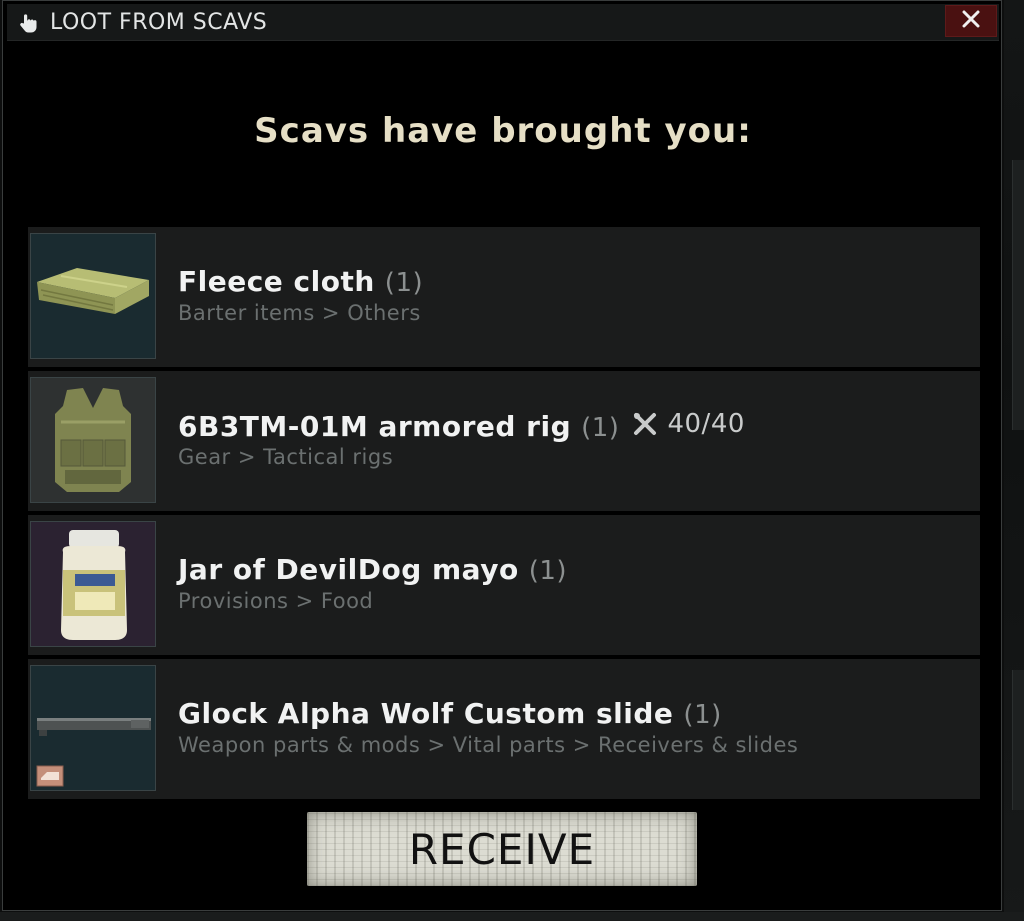 The height and width of the screenshot is (921, 1024). What do you see at coordinates (276, 601) in the screenshot?
I see `item-category: Provisions > Food` at bounding box center [276, 601].